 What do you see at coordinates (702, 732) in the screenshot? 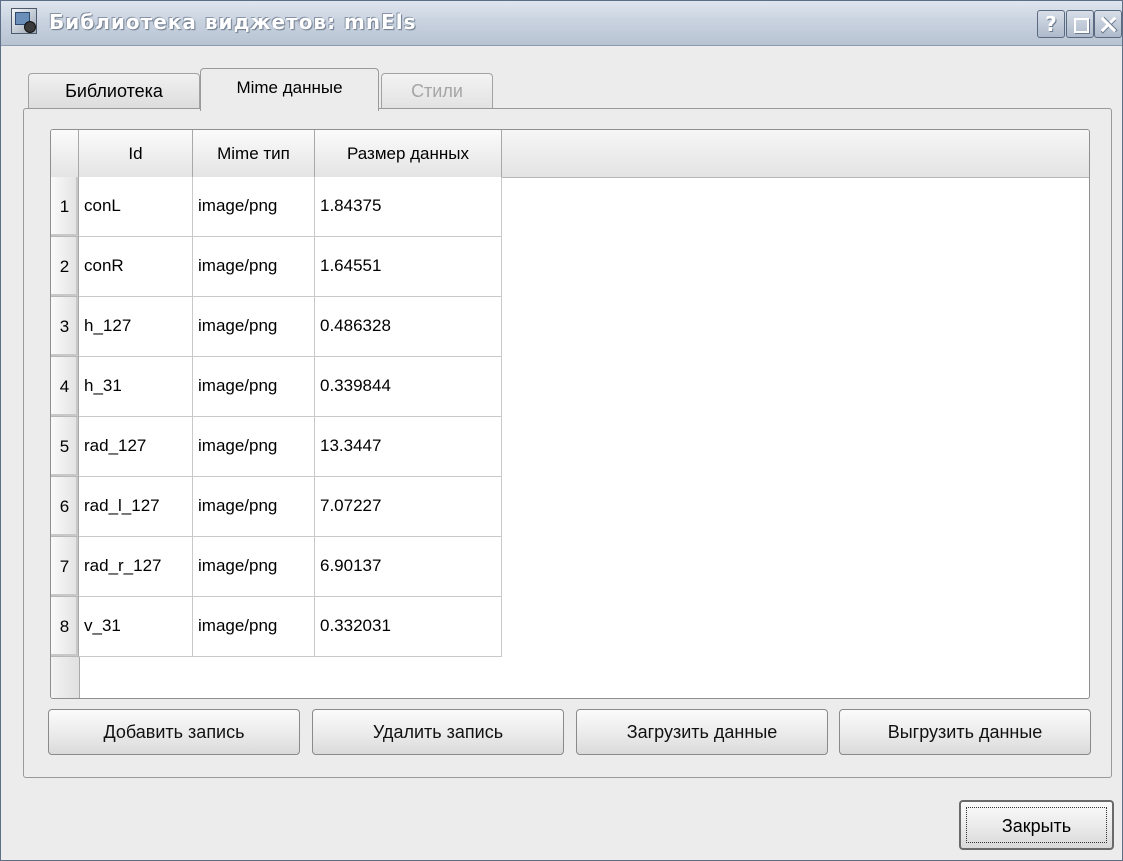
I see `load-data-button: Загрузить данные` at bounding box center [702, 732].